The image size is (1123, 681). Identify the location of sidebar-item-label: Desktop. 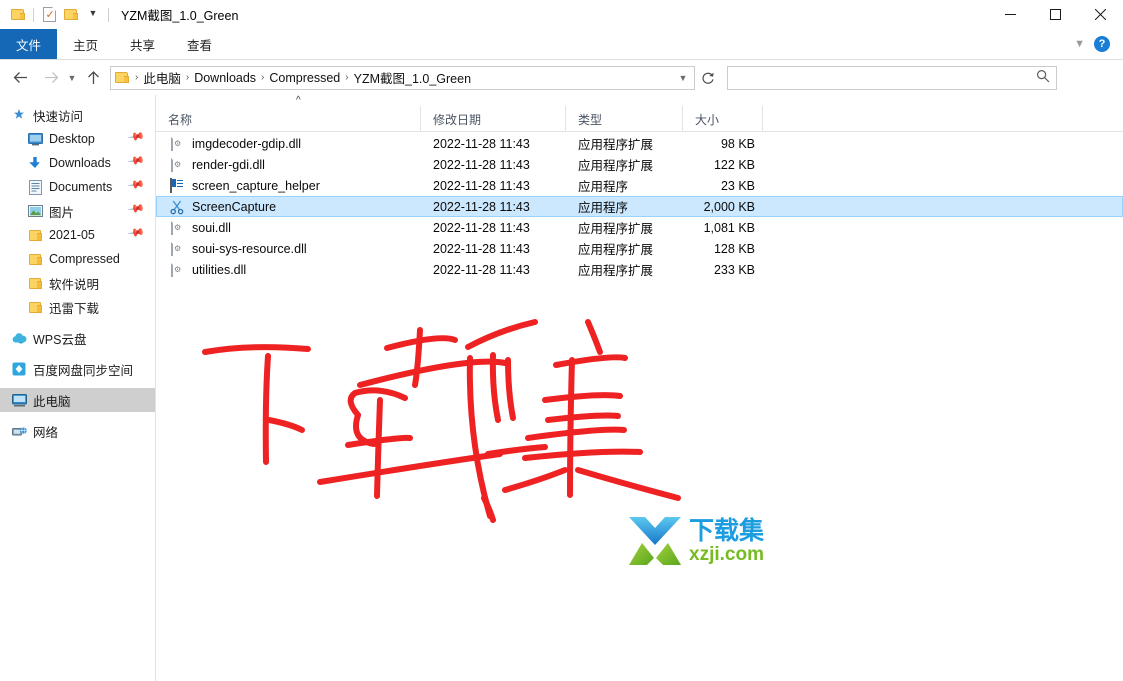
(72, 139).